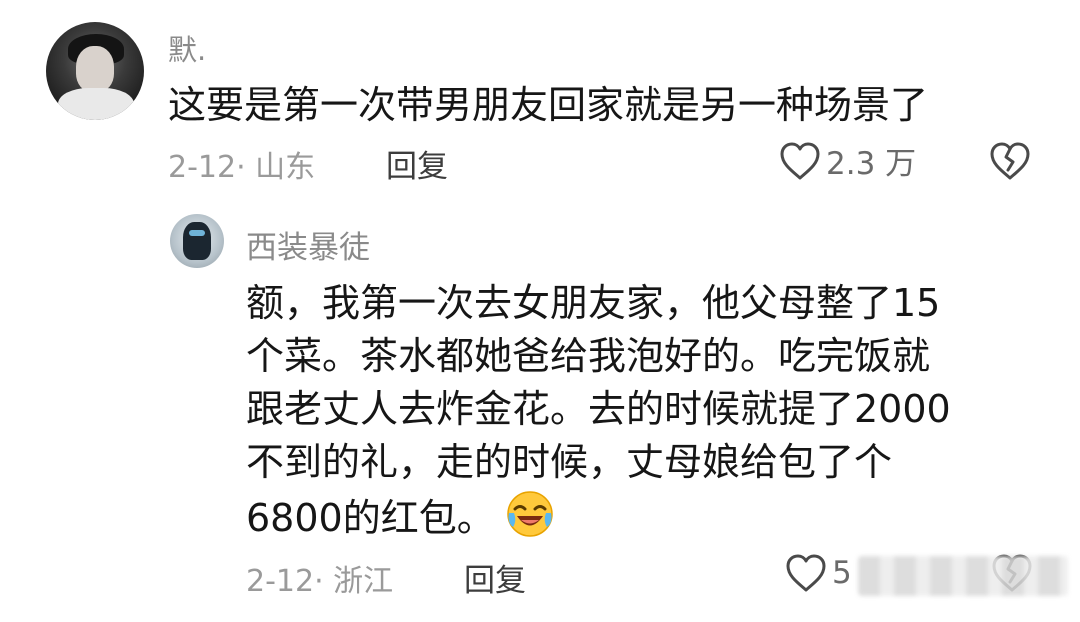  I want to click on reply-text-line: 6800的红包。, so click(370, 518).